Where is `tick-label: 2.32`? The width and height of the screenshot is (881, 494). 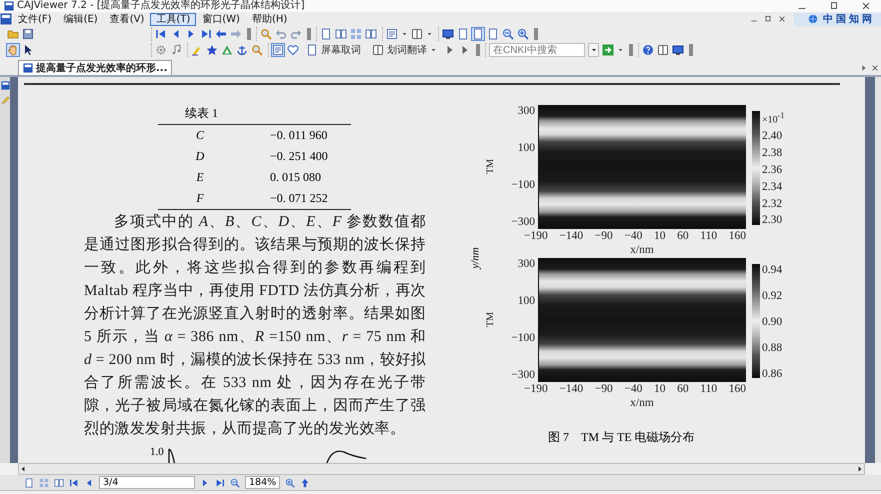
tick-label: 2.32 is located at coordinates (773, 204).